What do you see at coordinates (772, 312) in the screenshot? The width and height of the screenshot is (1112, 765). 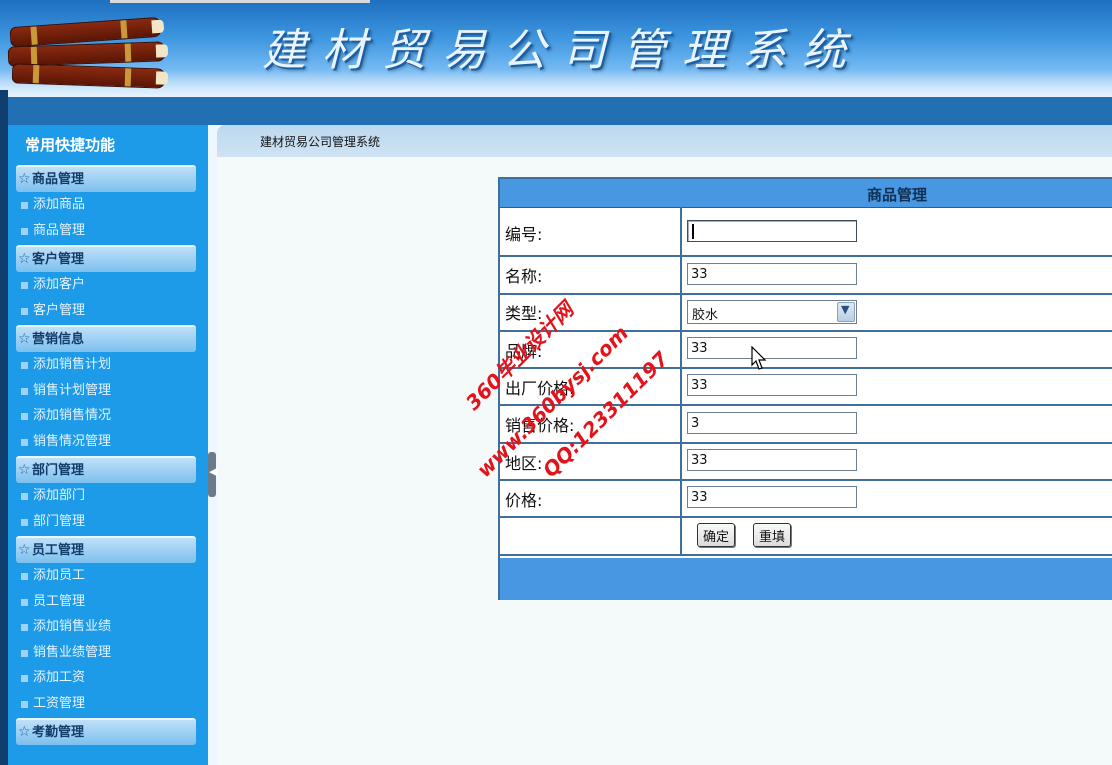 I see `type-select: 胶水 ▼` at bounding box center [772, 312].